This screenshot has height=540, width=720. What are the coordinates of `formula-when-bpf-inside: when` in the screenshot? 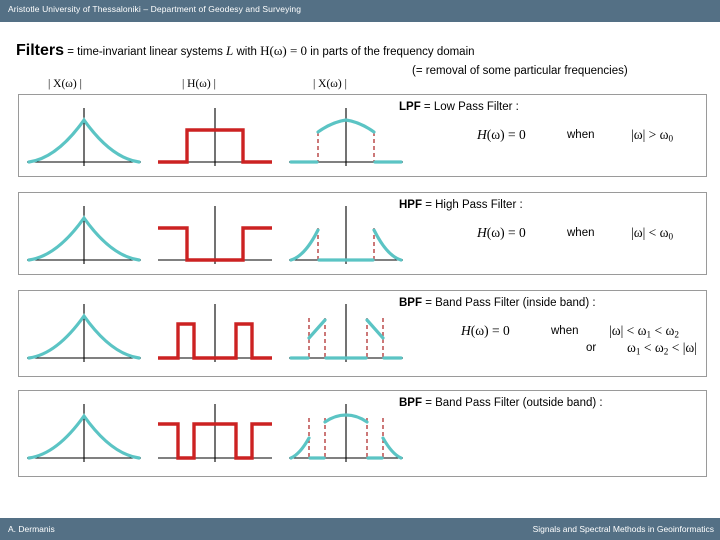 It's located at (565, 331).